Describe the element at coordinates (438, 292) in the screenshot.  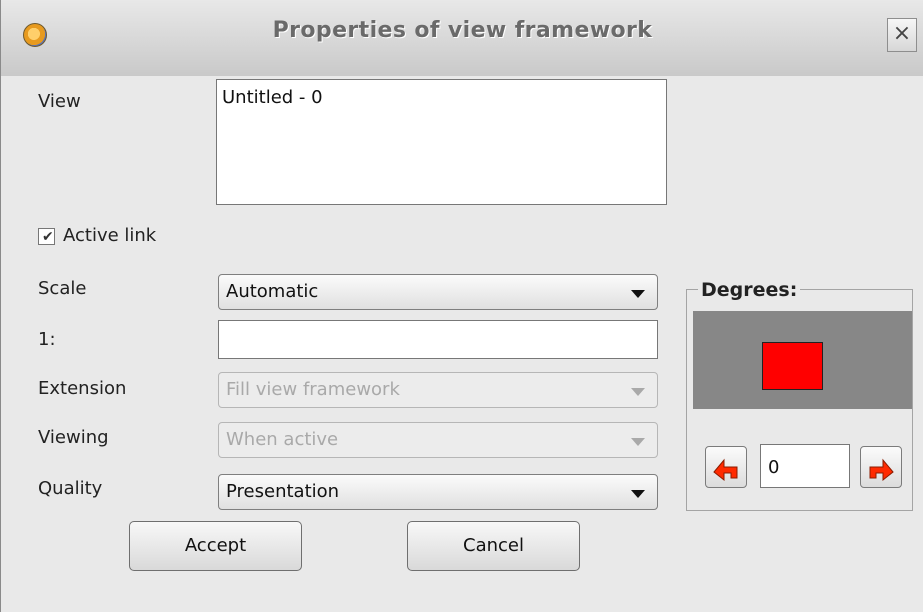
I see `scale-select: Automatic` at that location.